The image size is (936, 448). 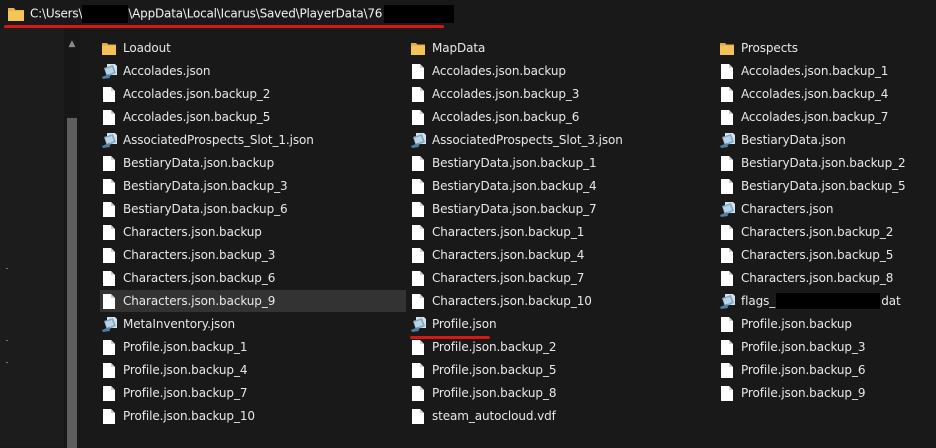 I want to click on file-item: Accolades.json.backup_1, so click(x=803, y=71).